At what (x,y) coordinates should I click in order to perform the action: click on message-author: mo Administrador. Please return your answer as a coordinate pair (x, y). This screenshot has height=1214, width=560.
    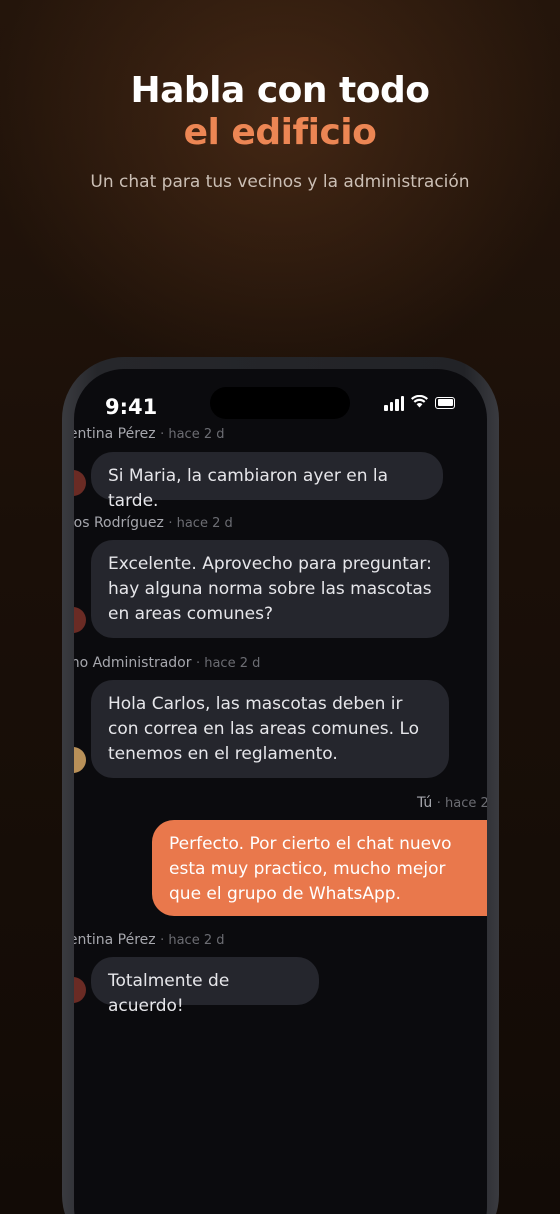
    Looking at the image, I should click on (133, 663).